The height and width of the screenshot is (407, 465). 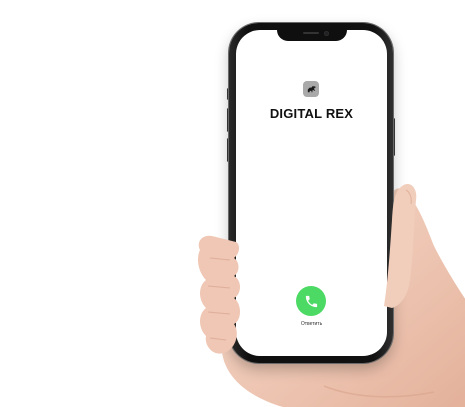 I want to click on fingers-image, so click(x=219, y=294).